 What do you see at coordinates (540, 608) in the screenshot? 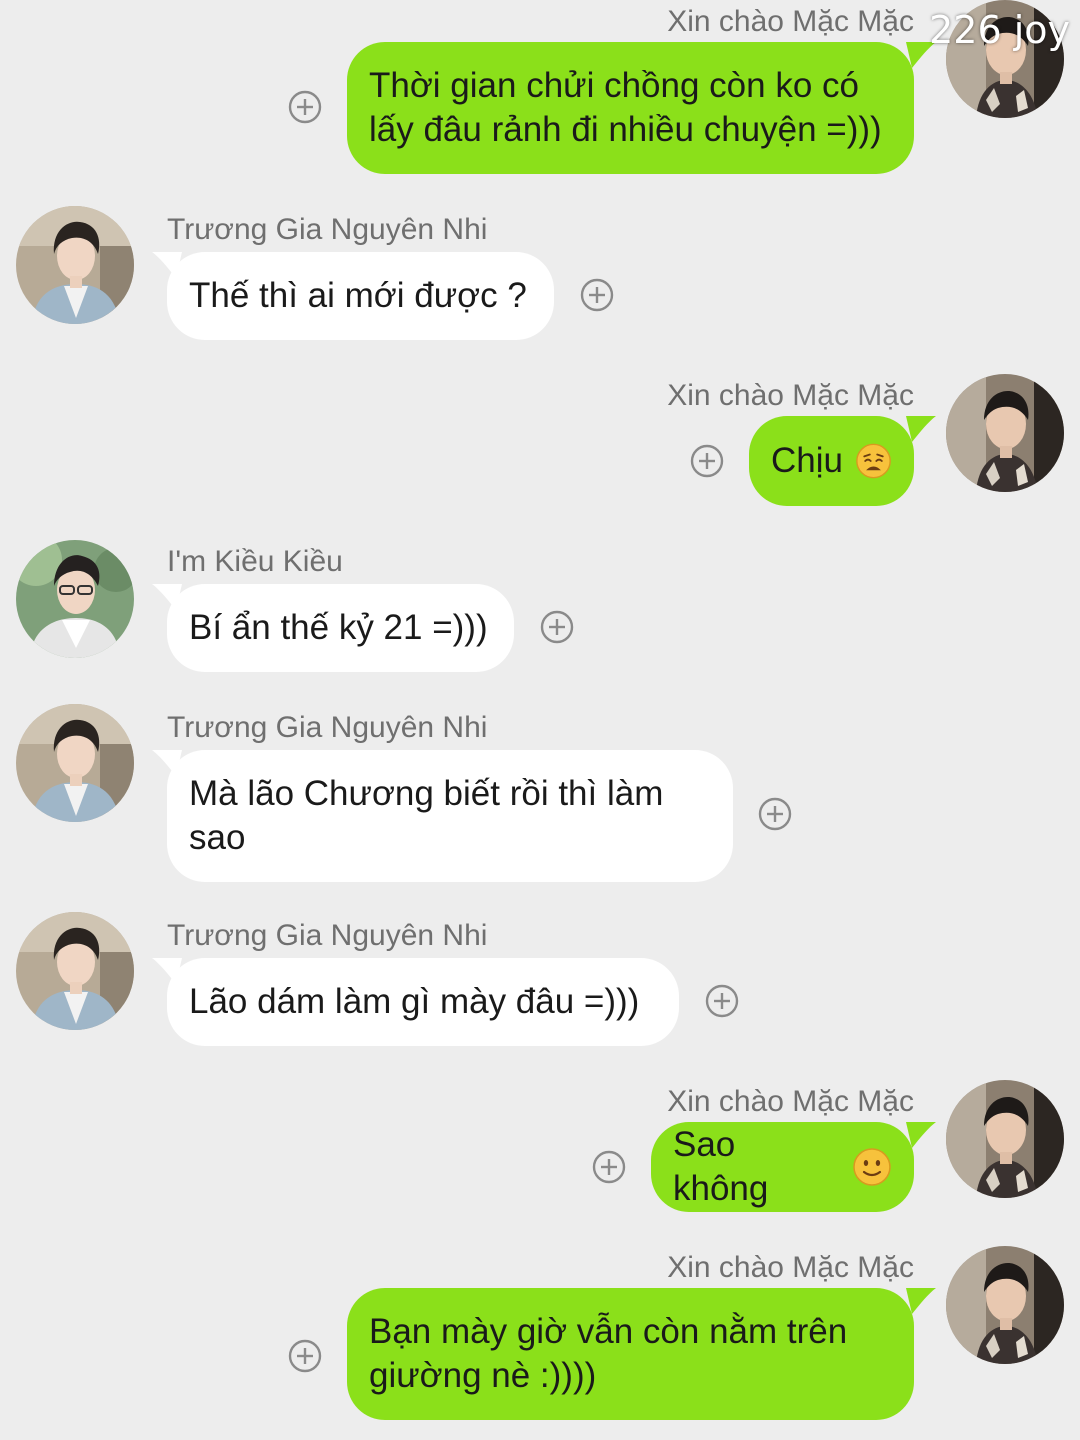
I see `message-row: I'm Kiều Kiều Bí ẩn thế kỷ 21 =)))` at bounding box center [540, 608].